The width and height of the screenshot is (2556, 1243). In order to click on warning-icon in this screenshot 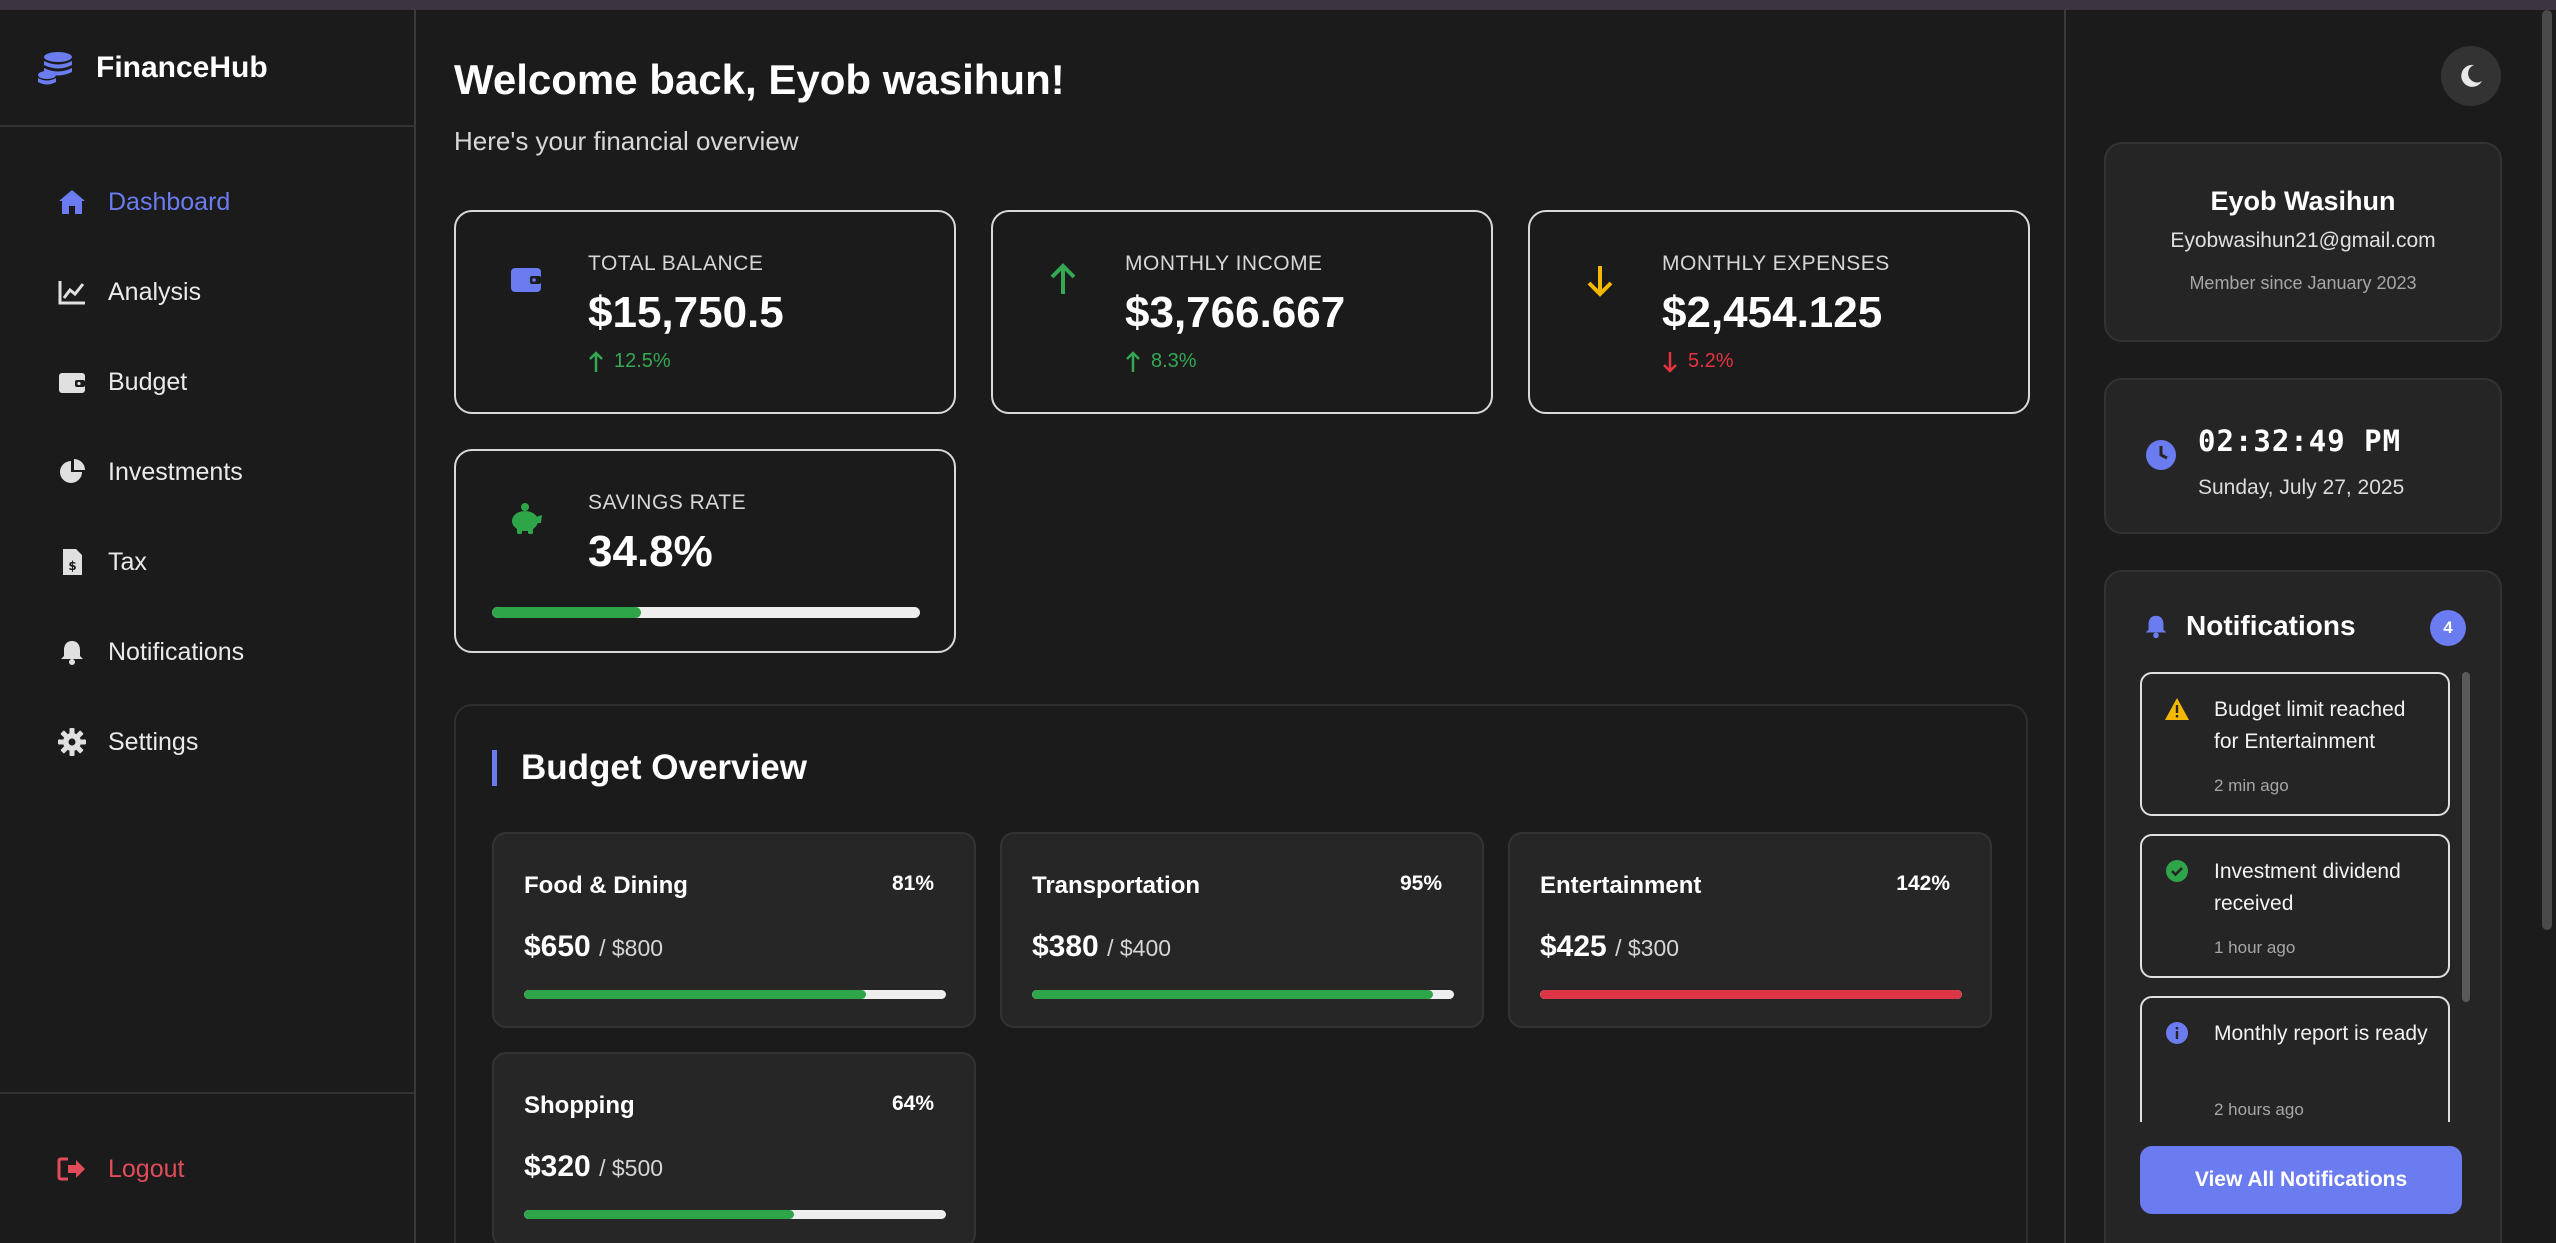, I will do `click(2177, 709)`.